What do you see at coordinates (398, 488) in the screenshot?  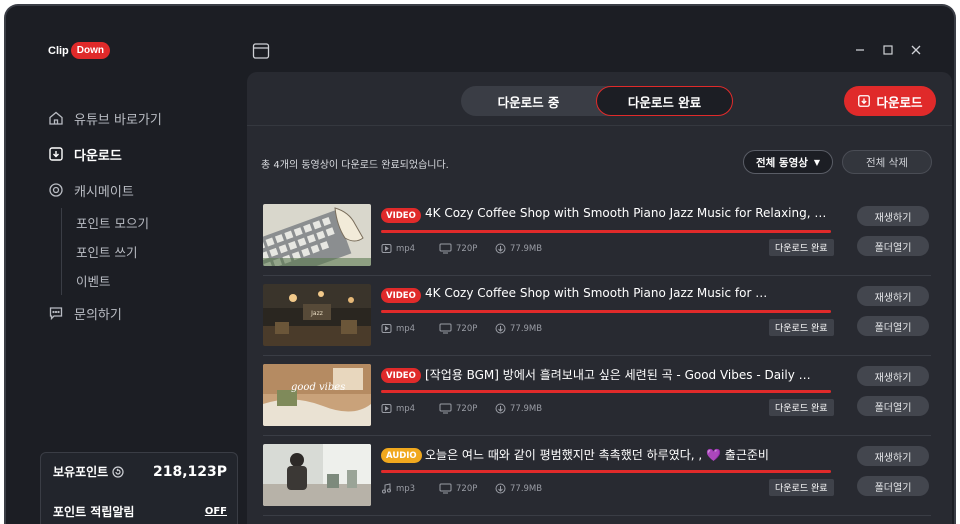 I see `format-meta: mp3` at bounding box center [398, 488].